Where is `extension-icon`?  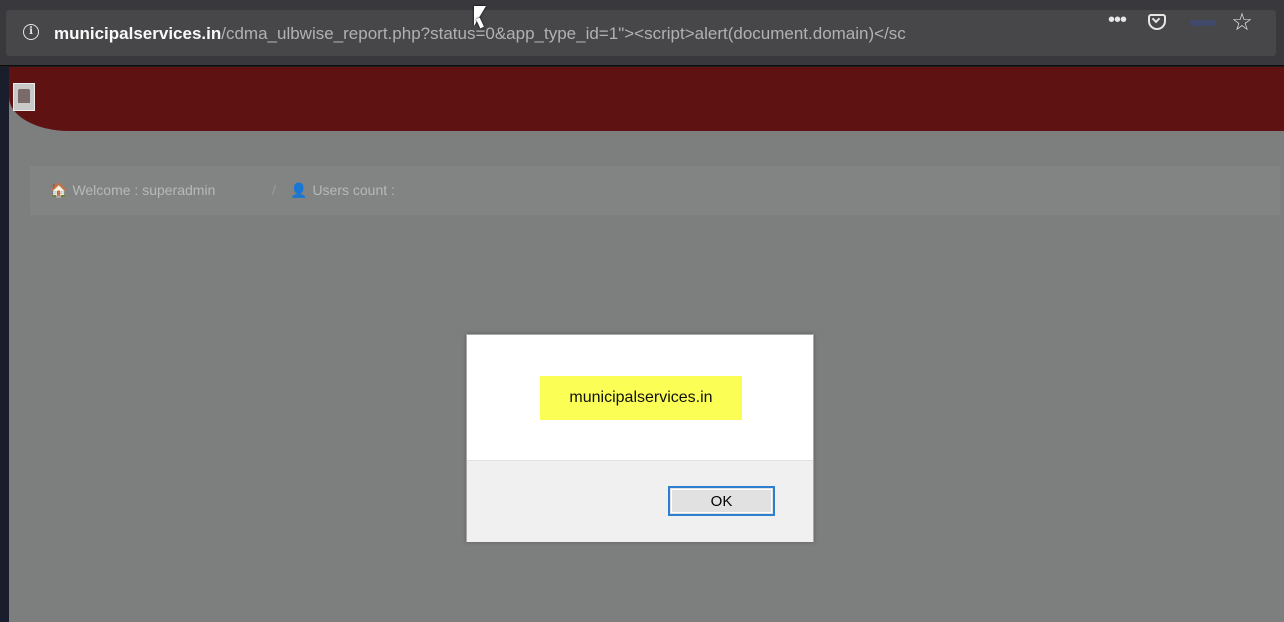
extension-icon is located at coordinates (1203, 23).